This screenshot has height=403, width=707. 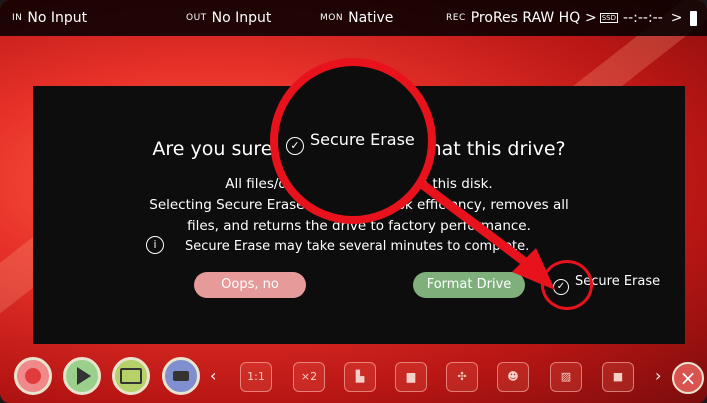 What do you see at coordinates (462, 377) in the screenshot?
I see `vectorscope-icon: ✣` at bounding box center [462, 377].